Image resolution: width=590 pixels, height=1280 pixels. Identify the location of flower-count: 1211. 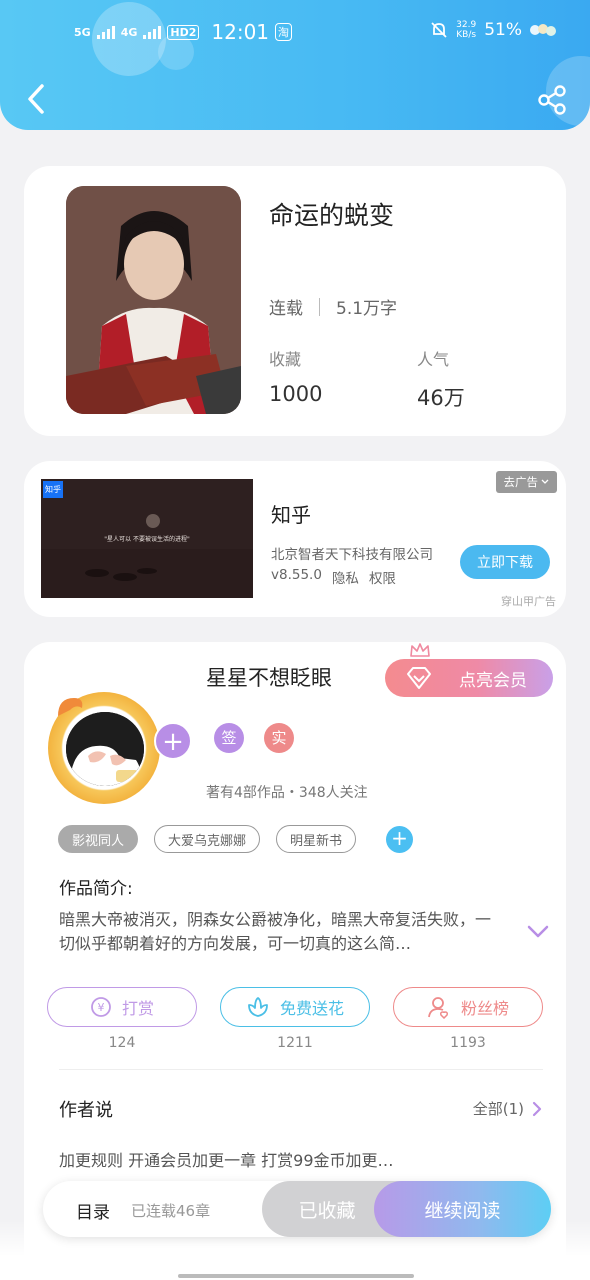
(295, 1043).